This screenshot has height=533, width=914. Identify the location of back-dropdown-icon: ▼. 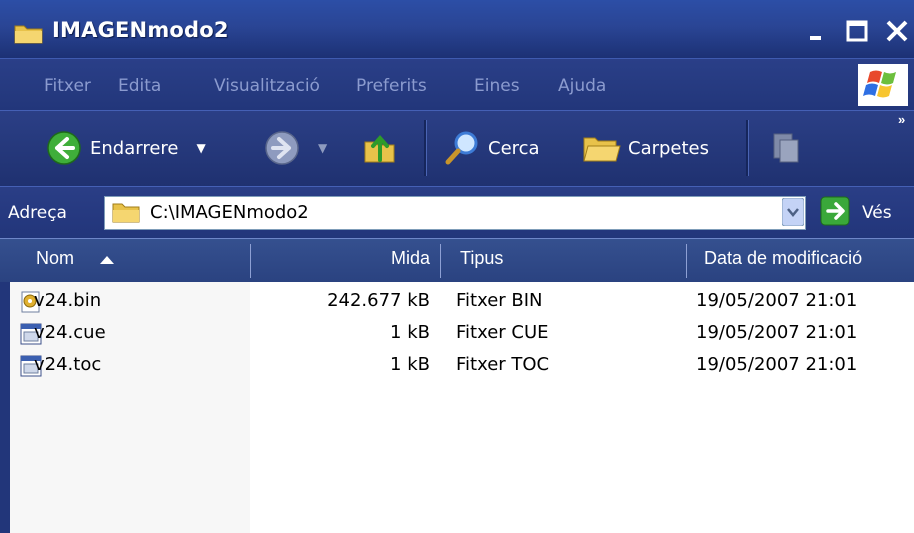
(200, 148).